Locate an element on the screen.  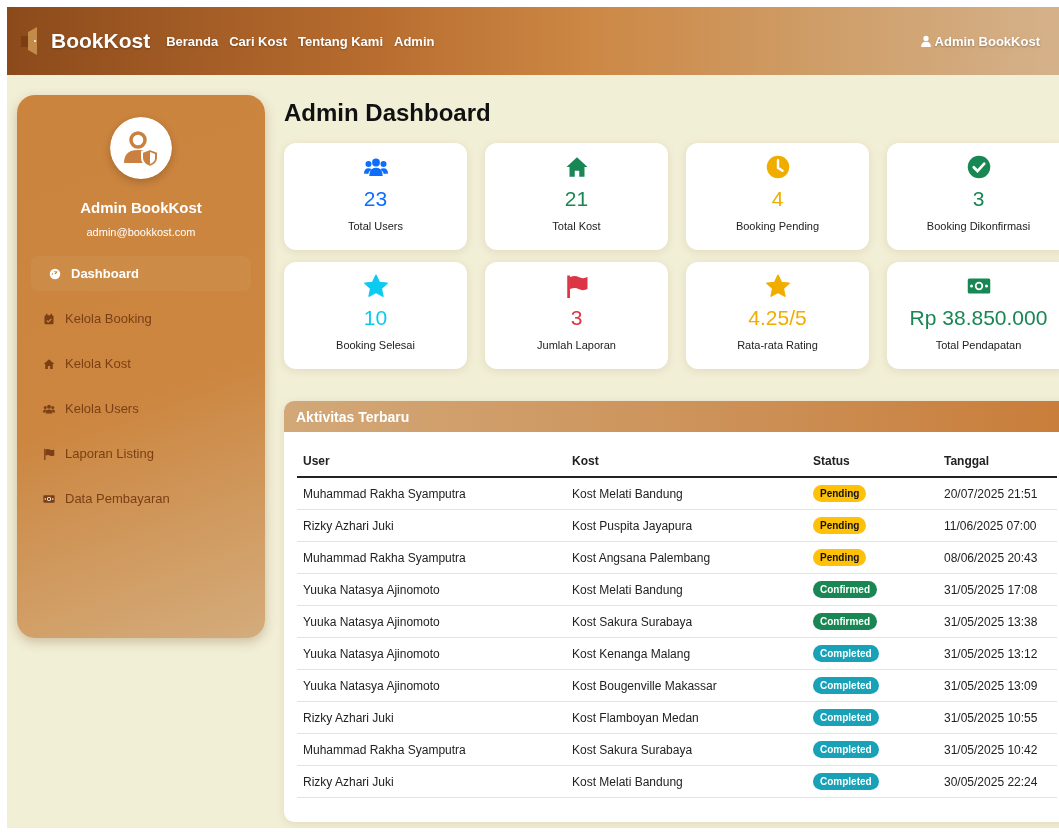
table-cell: 31/05/2025 13:12 is located at coordinates (997, 653).